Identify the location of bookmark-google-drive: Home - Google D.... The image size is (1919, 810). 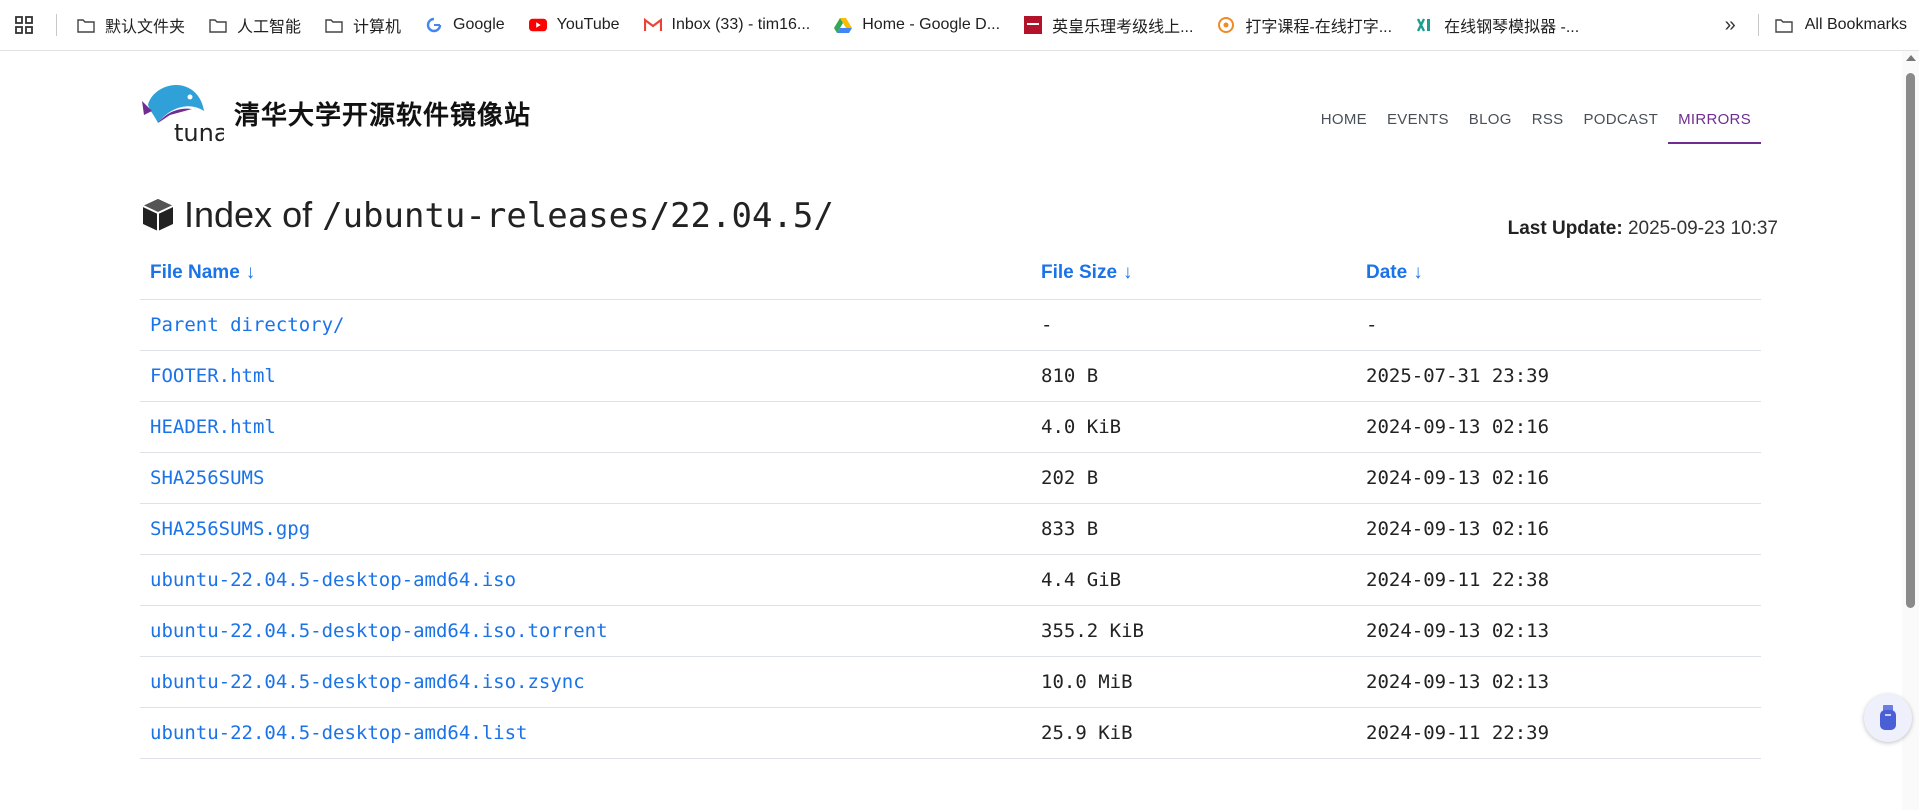
(917, 25).